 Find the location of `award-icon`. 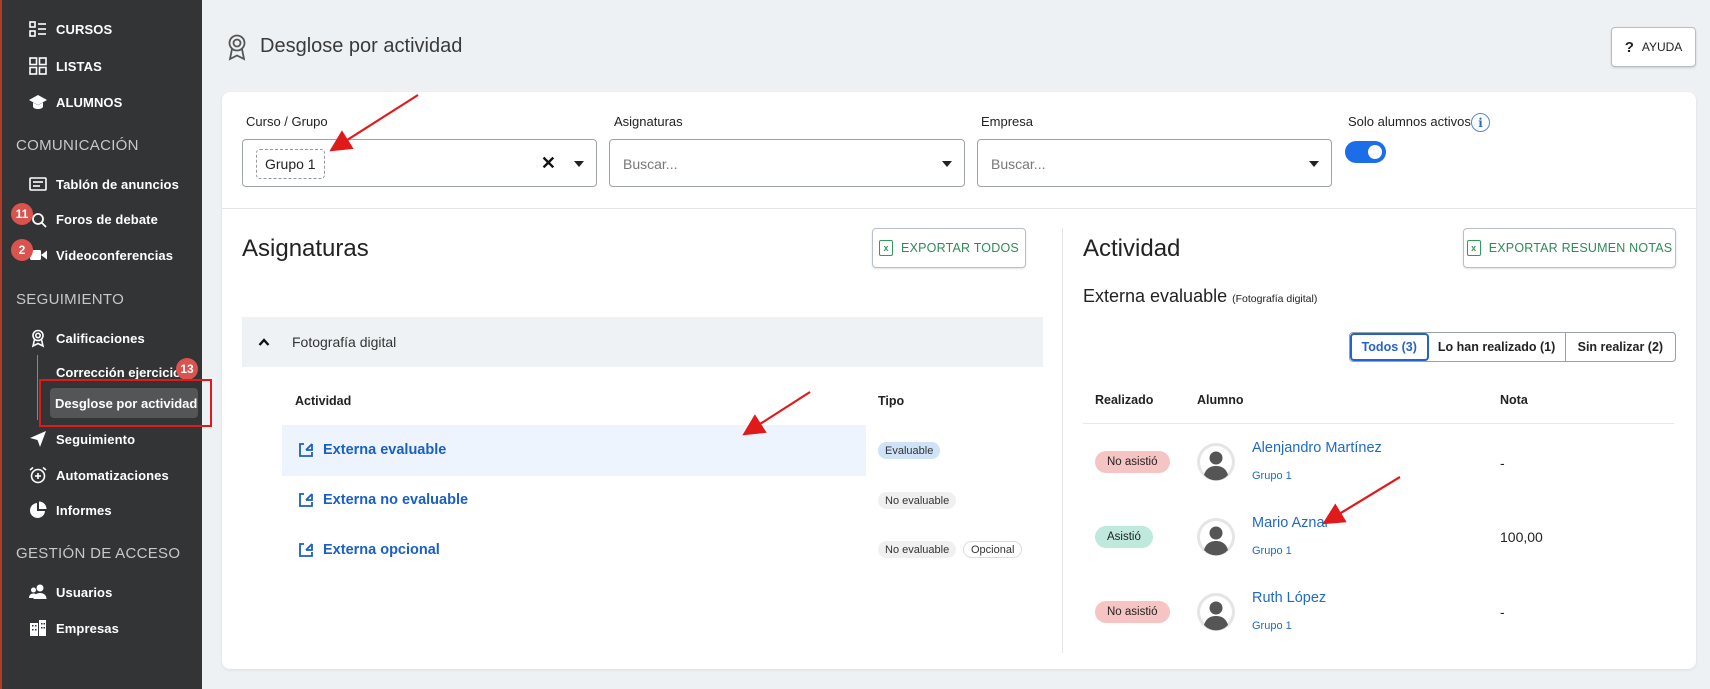

award-icon is located at coordinates (237, 47).